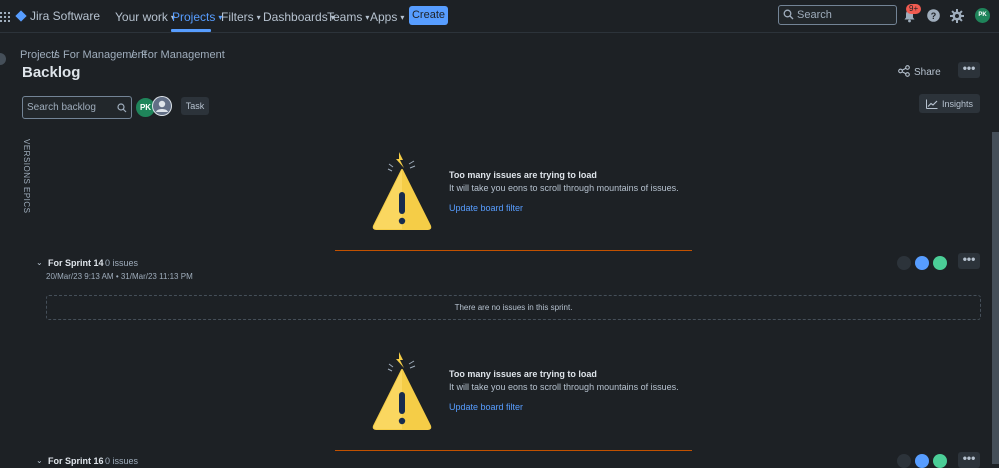 The image size is (999, 468). I want to click on nav-projects: Projects ▾, so click(197, 17).